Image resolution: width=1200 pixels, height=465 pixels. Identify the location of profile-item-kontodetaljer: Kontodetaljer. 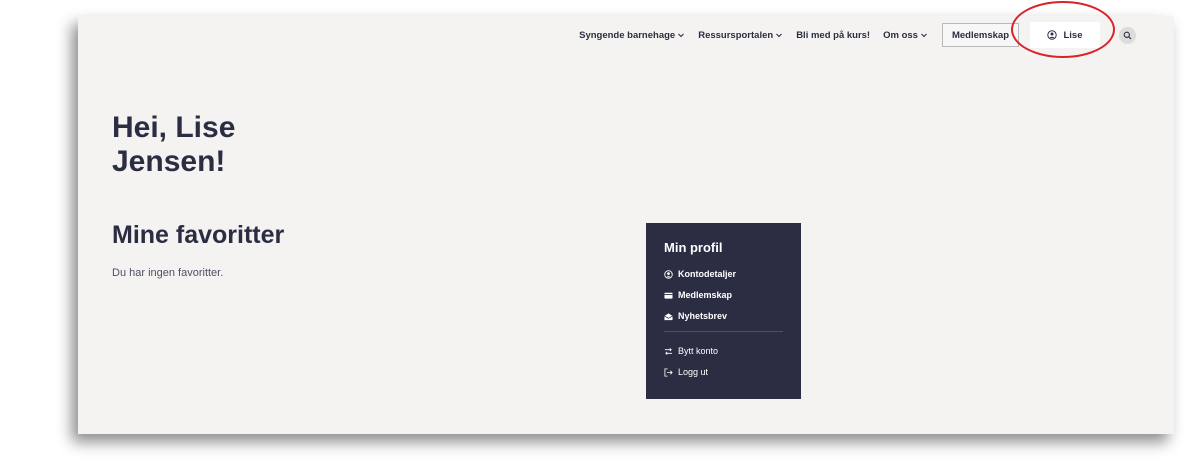
(723, 274).